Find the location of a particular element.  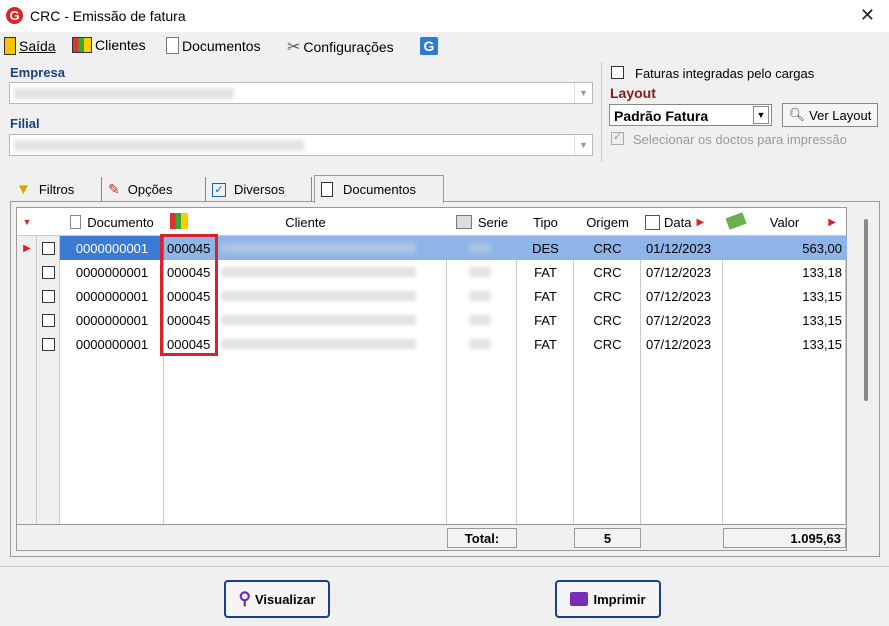

menu-configuracoes: ✂ Configurações is located at coordinates (340, 47).